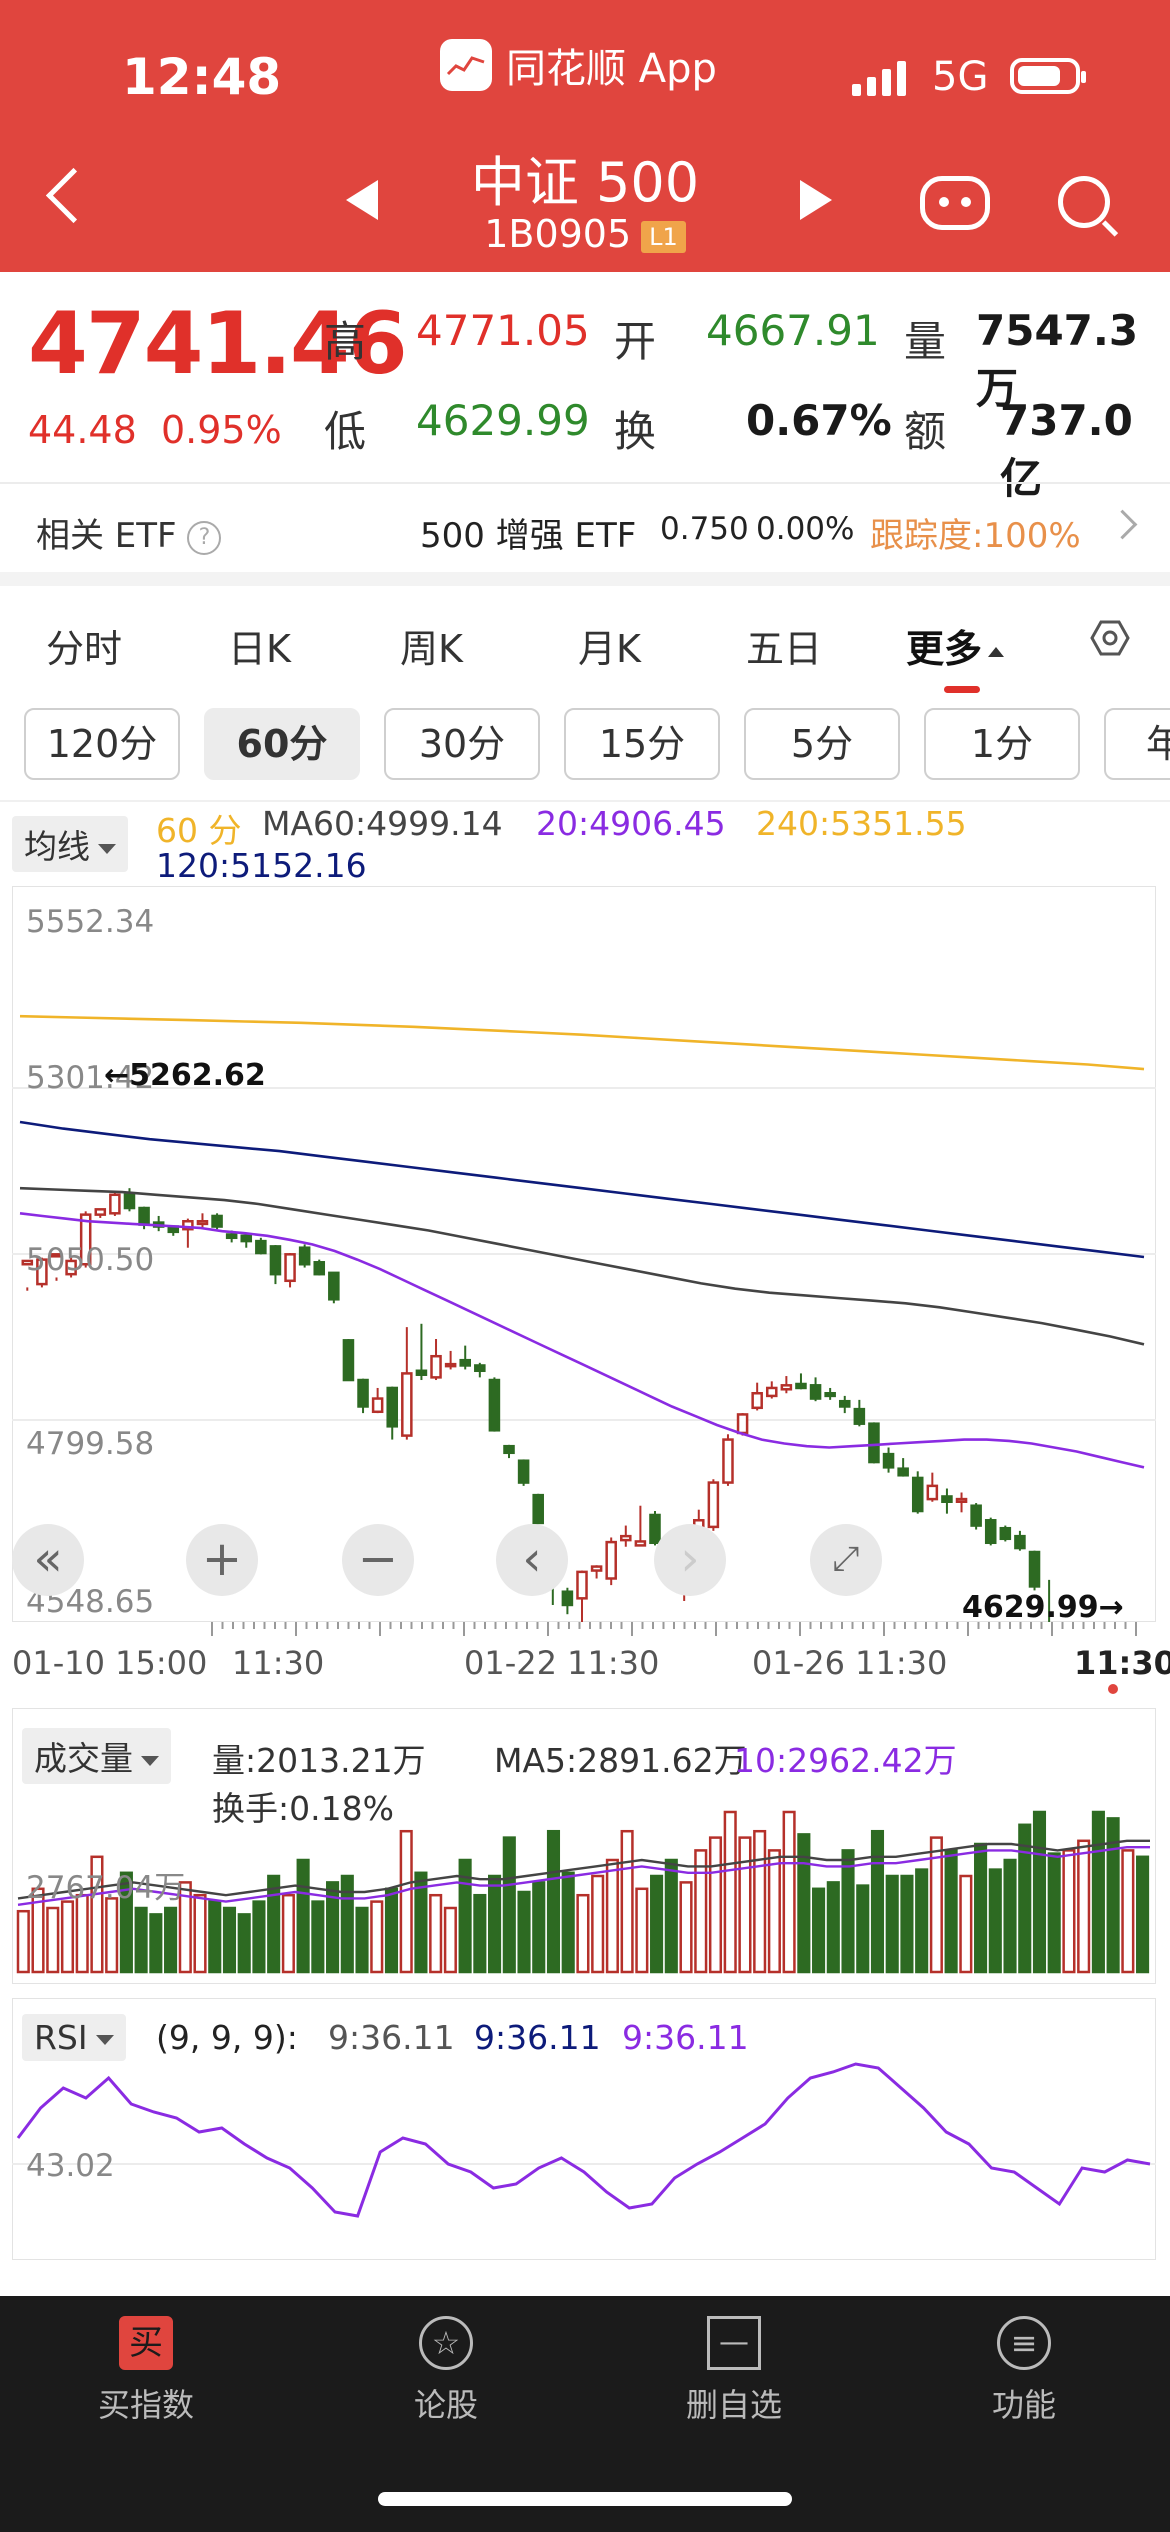 The width and height of the screenshot is (1170, 2532). Describe the element at coordinates (104, 2039) in the screenshot. I see `caret-down-icon` at that location.